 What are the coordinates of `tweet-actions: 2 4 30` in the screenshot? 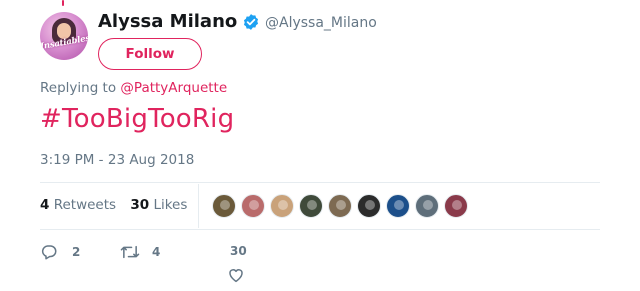 It's located at (320, 264).